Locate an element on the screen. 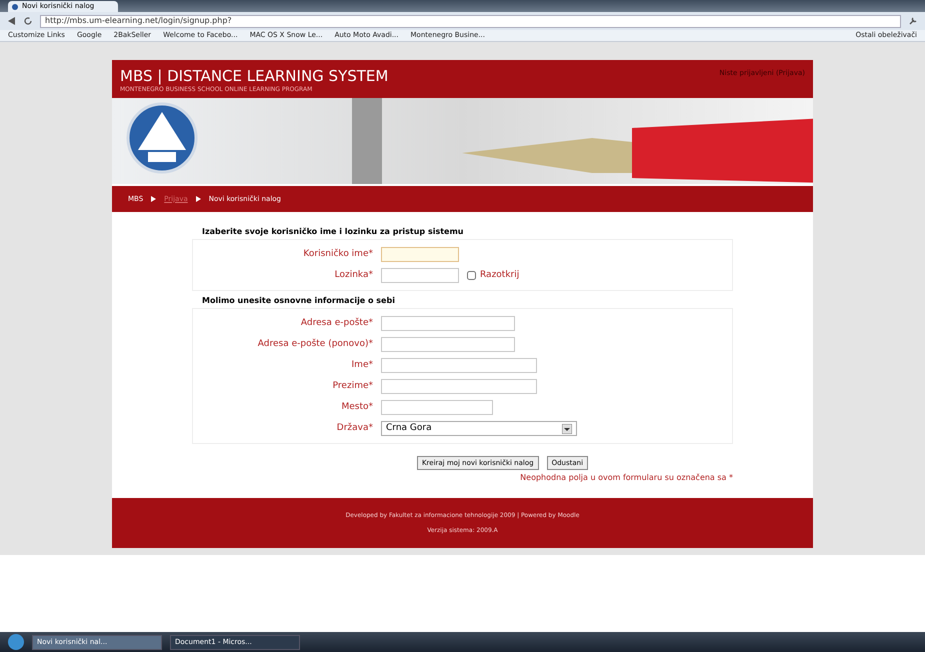 The height and width of the screenshot is (652, 925). back-icon is located at coordinates (12, 21).